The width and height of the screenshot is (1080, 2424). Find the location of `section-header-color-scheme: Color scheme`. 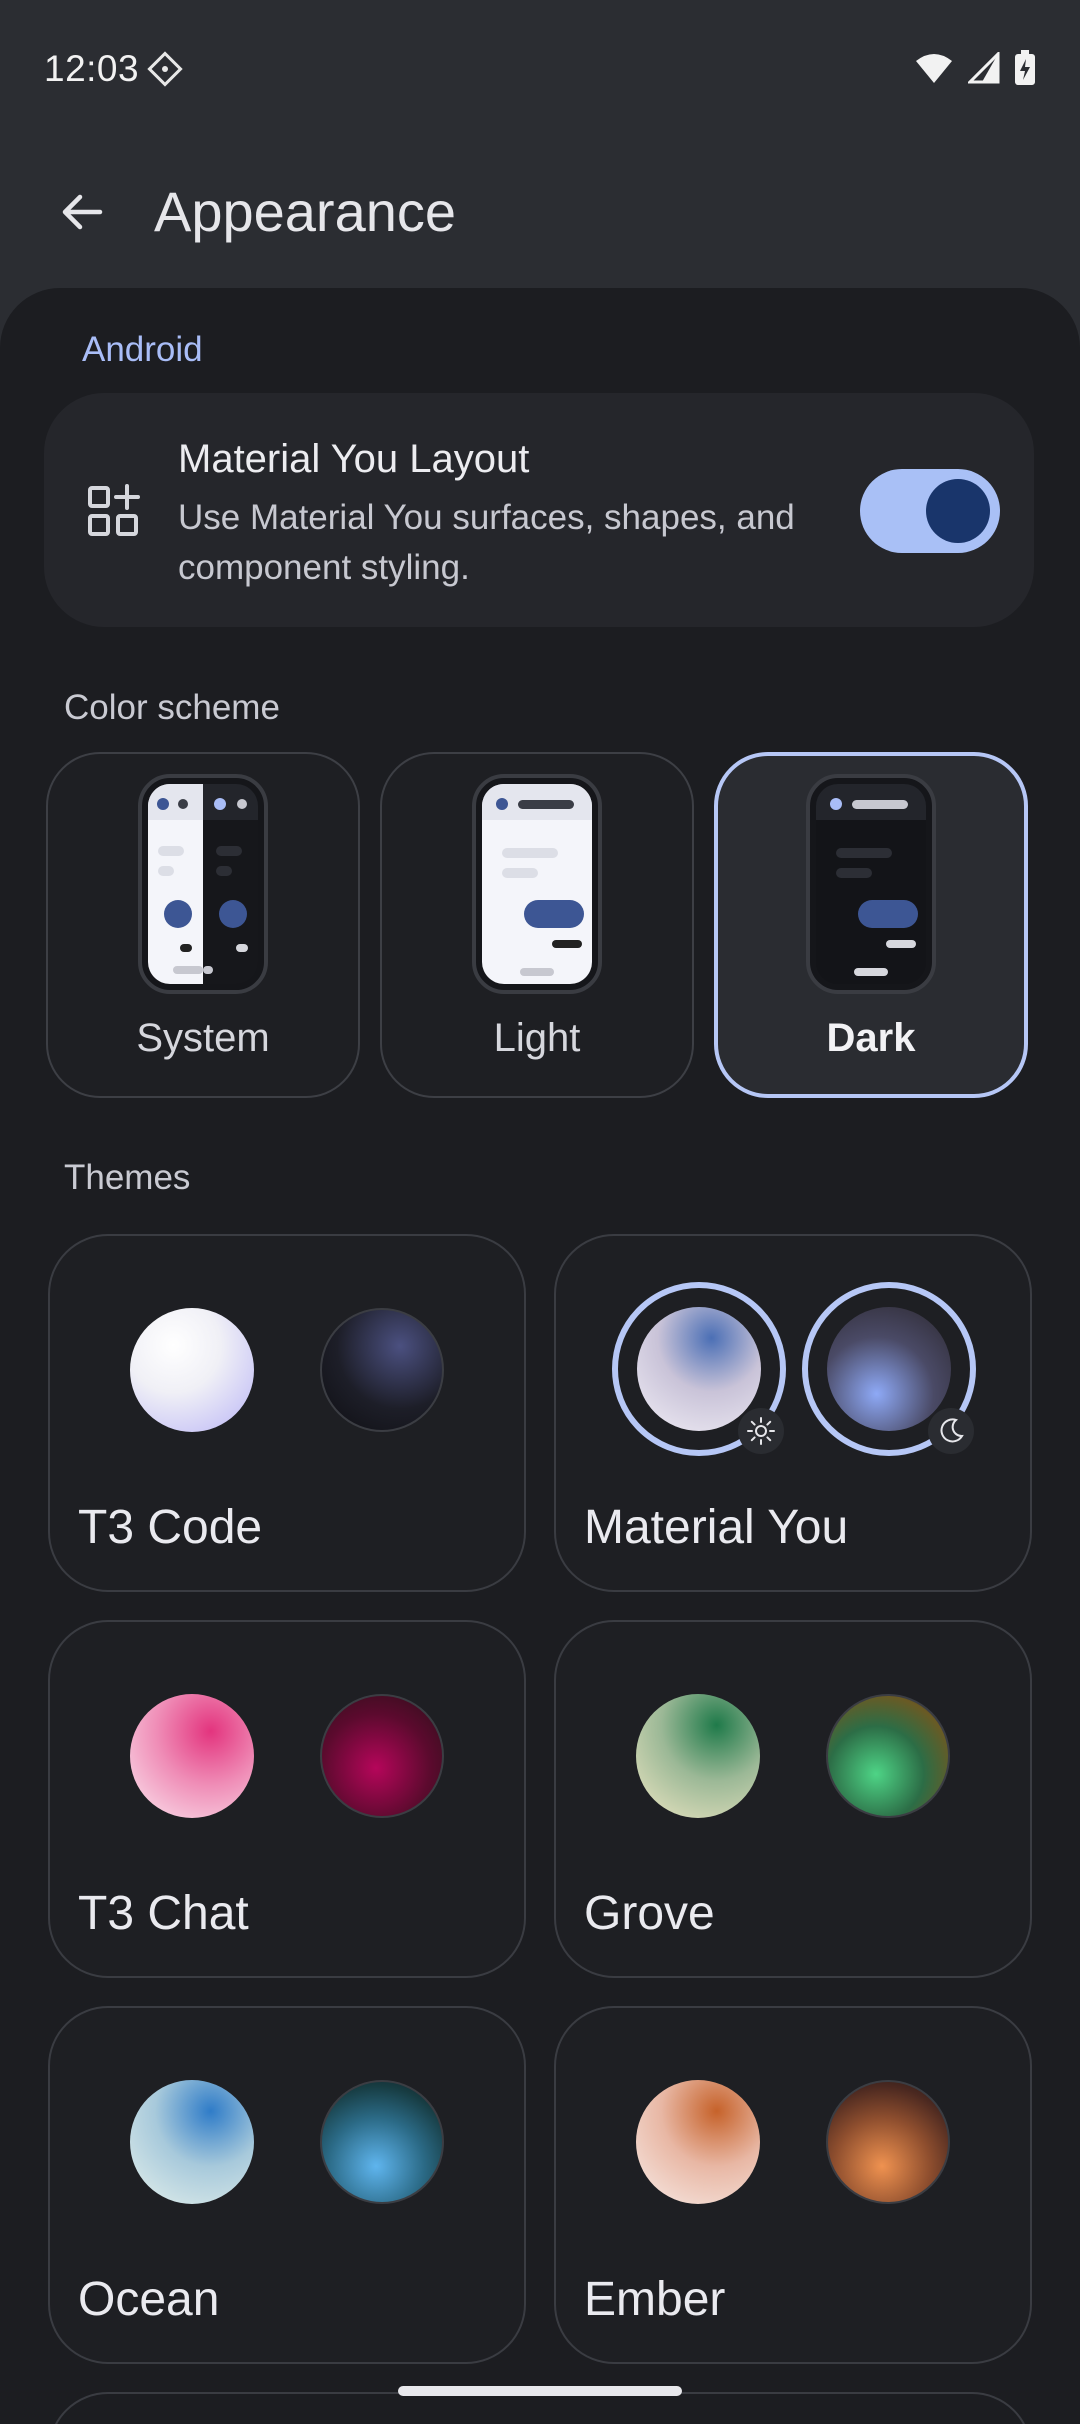

section-header-color-scheme: Color scheme is located at coordinates (172, 707).